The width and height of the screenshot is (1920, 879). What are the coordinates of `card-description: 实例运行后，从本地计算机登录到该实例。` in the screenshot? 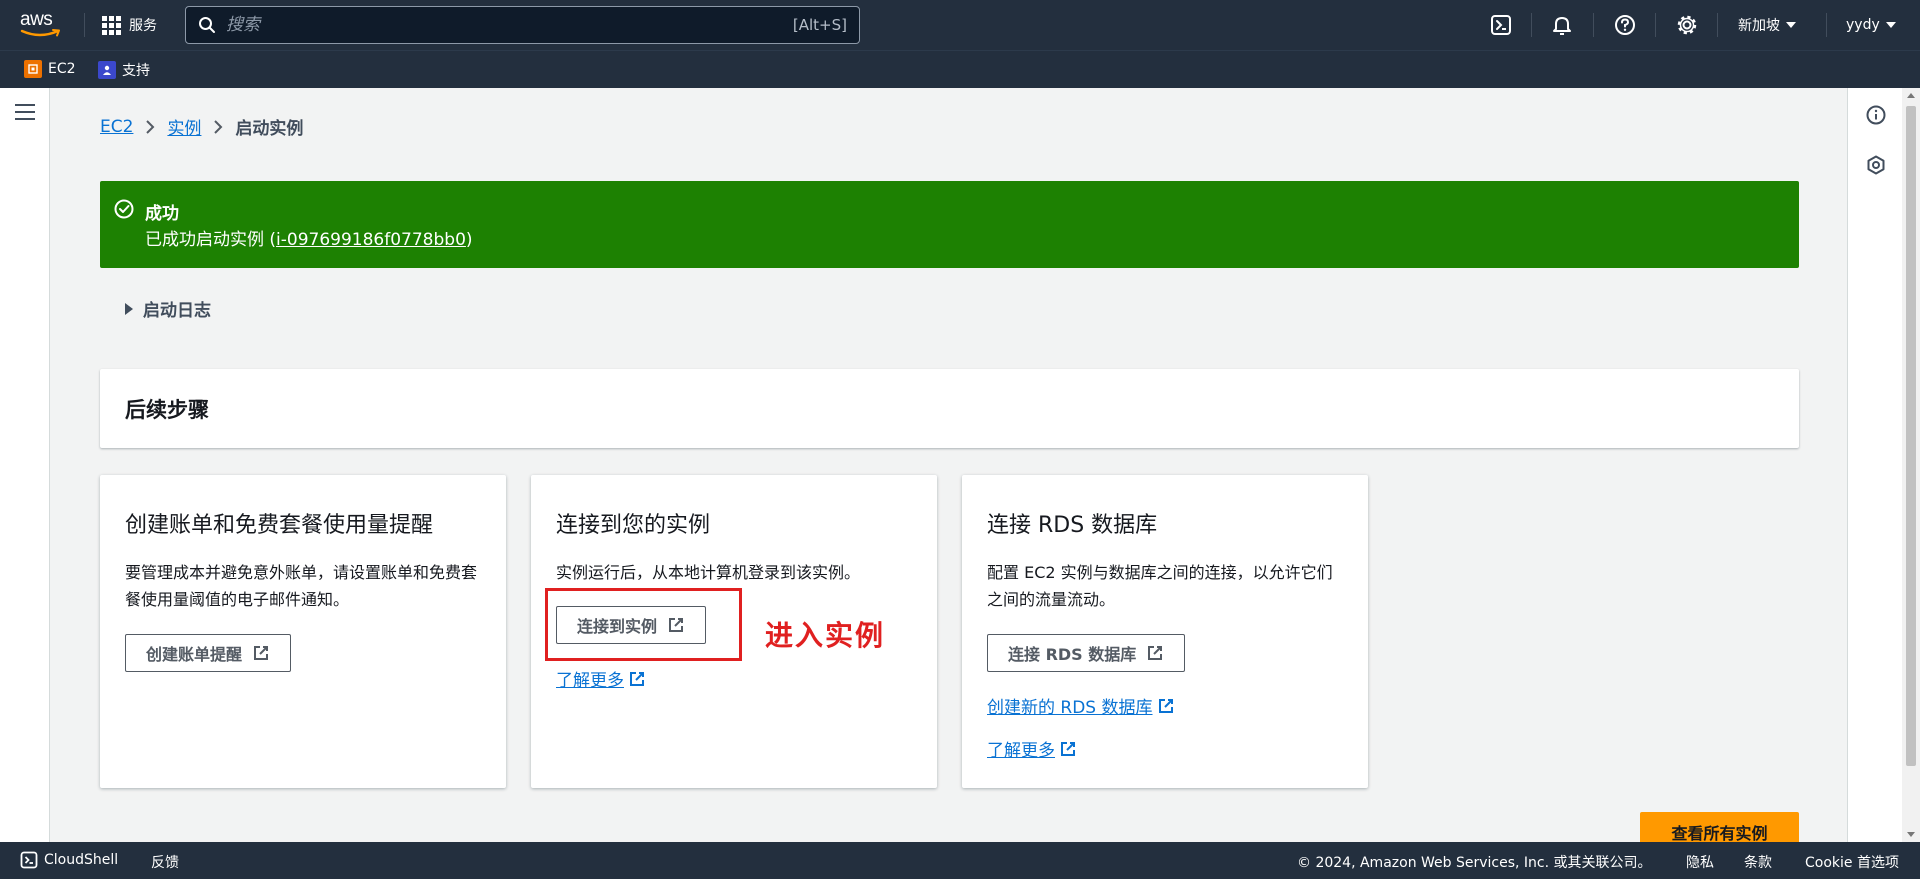 It's located at (708, 572).